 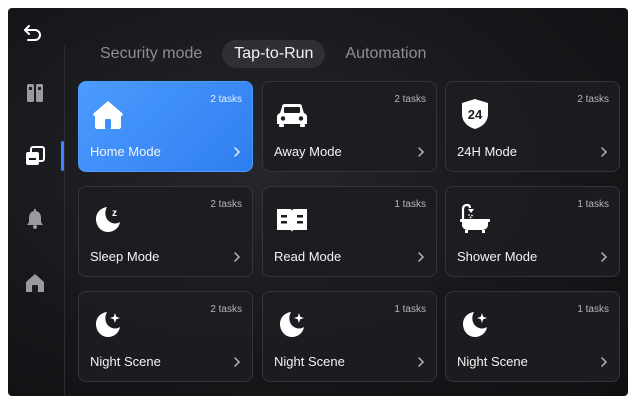 What do you see at coordinates (125, 256) in the screenshot?
I see `scene-name: Sleep Mode` at bounding box center [125, 256].